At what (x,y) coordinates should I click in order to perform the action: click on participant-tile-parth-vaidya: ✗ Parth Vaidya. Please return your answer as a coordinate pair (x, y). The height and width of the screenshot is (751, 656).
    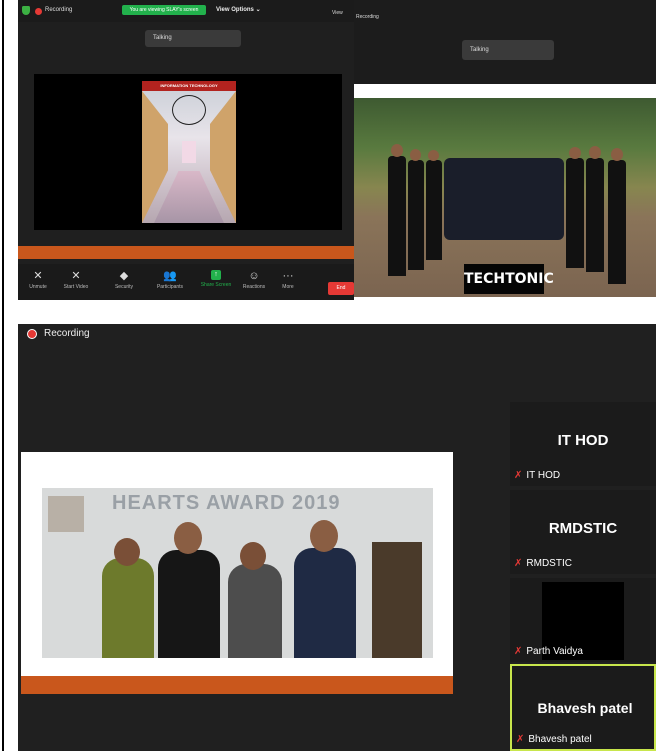
    Looking at the image, I should click on (583, 620).